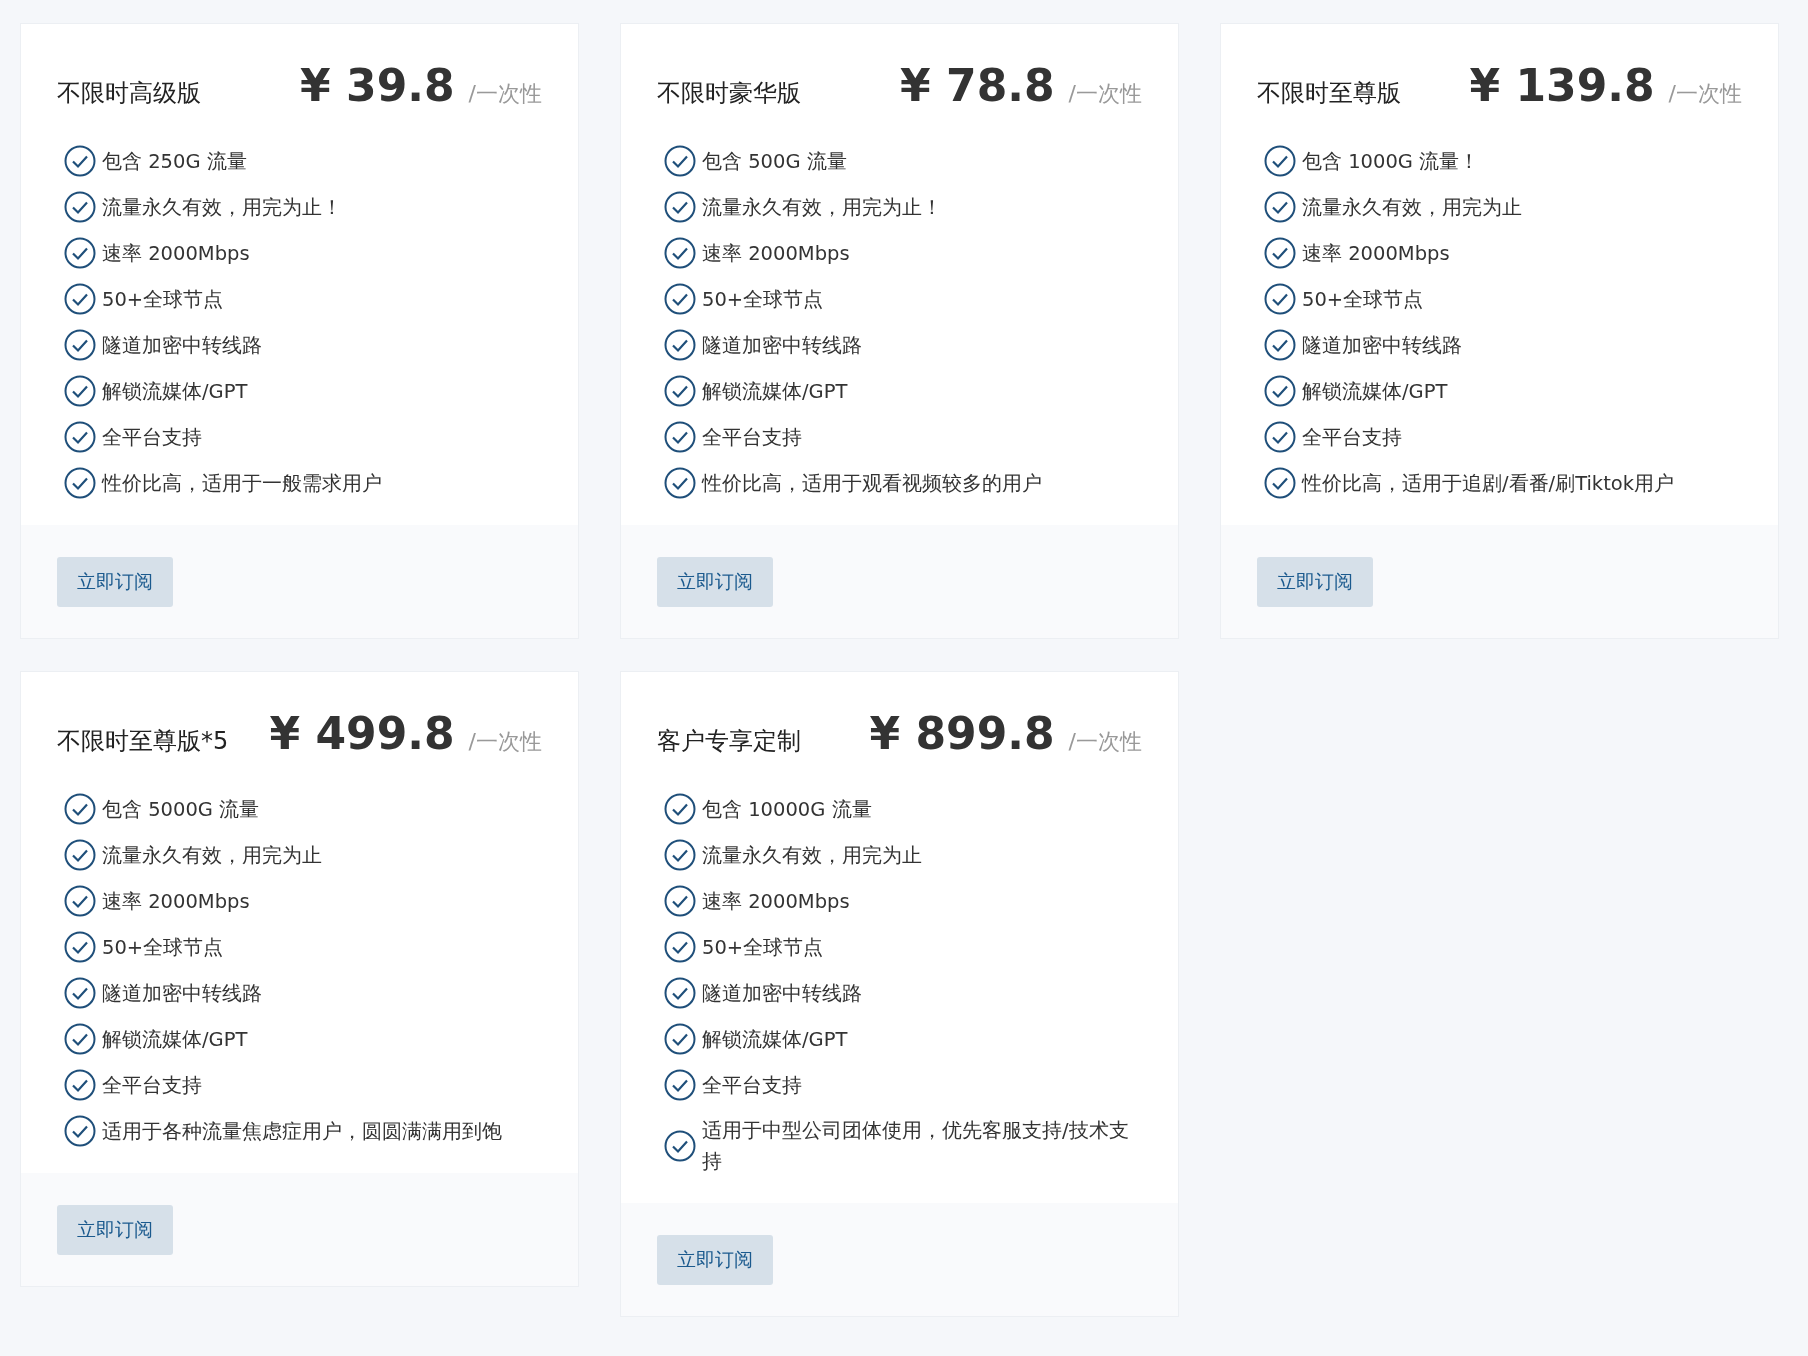  Describe the element at coordinates (1391, 161) in the screenshot. I see `feature-text: 包含 1000G 流量！` at that location.